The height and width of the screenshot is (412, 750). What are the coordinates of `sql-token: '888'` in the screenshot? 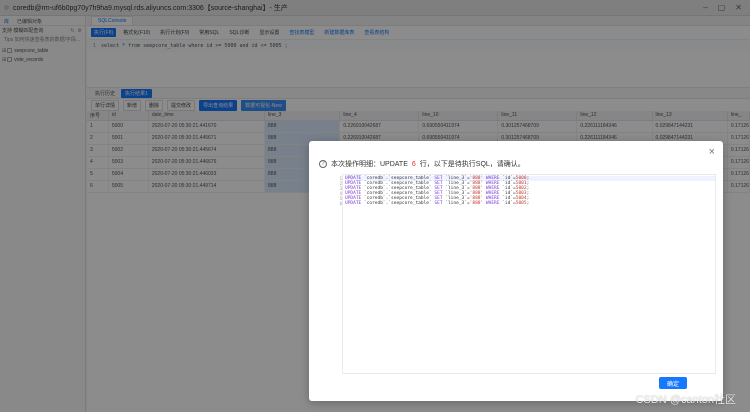 It's located at (476, 203).